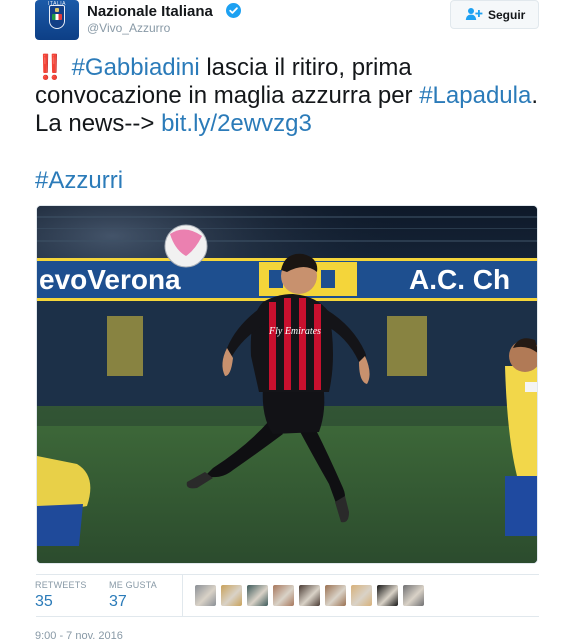 This screenshot has width=575, height=642. I want to click on banner-left-text: evoVerona, so click(110, 279).